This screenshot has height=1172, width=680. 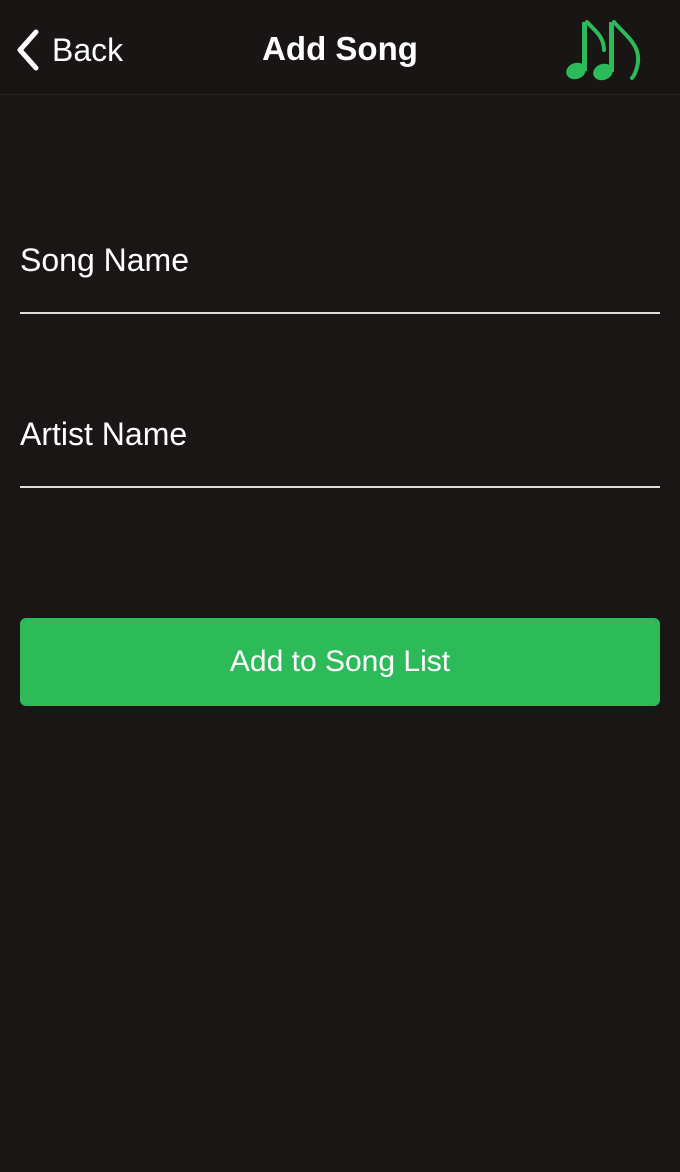 What do you see at coordinates (340, 662) in the screenshot?
I see `add-to-song-list-button: Add to Song List` at bounding box center [340, 662].